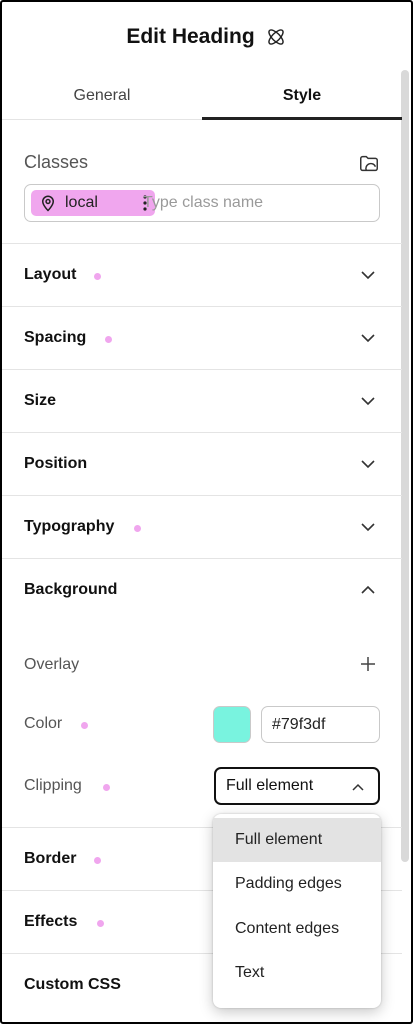 The width and height of the screenshot is (413, 1024). I want to click on section-label: Custom CSS, so click(72, 984).